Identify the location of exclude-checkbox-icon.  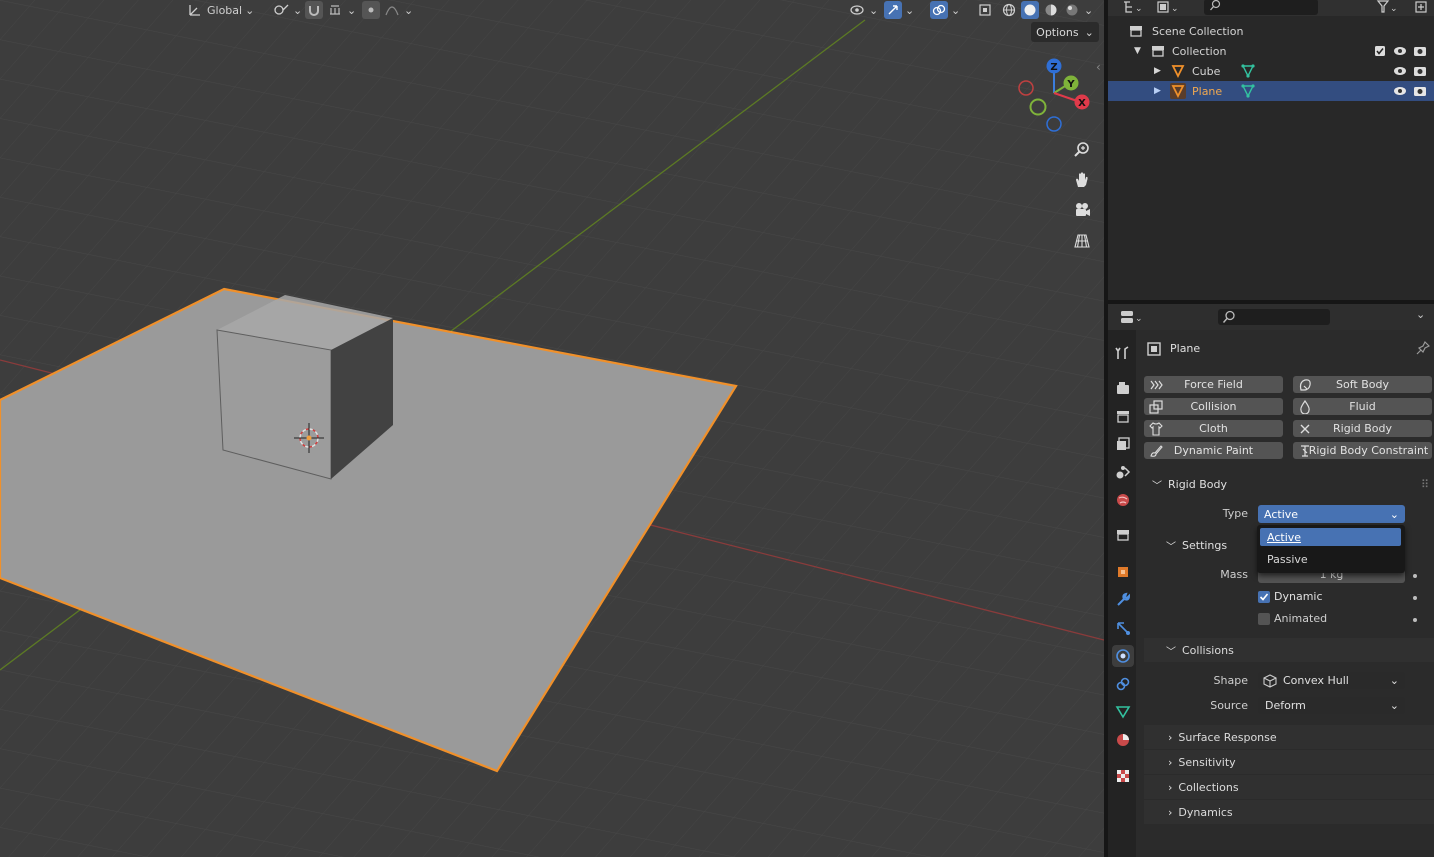
(1380, 51).